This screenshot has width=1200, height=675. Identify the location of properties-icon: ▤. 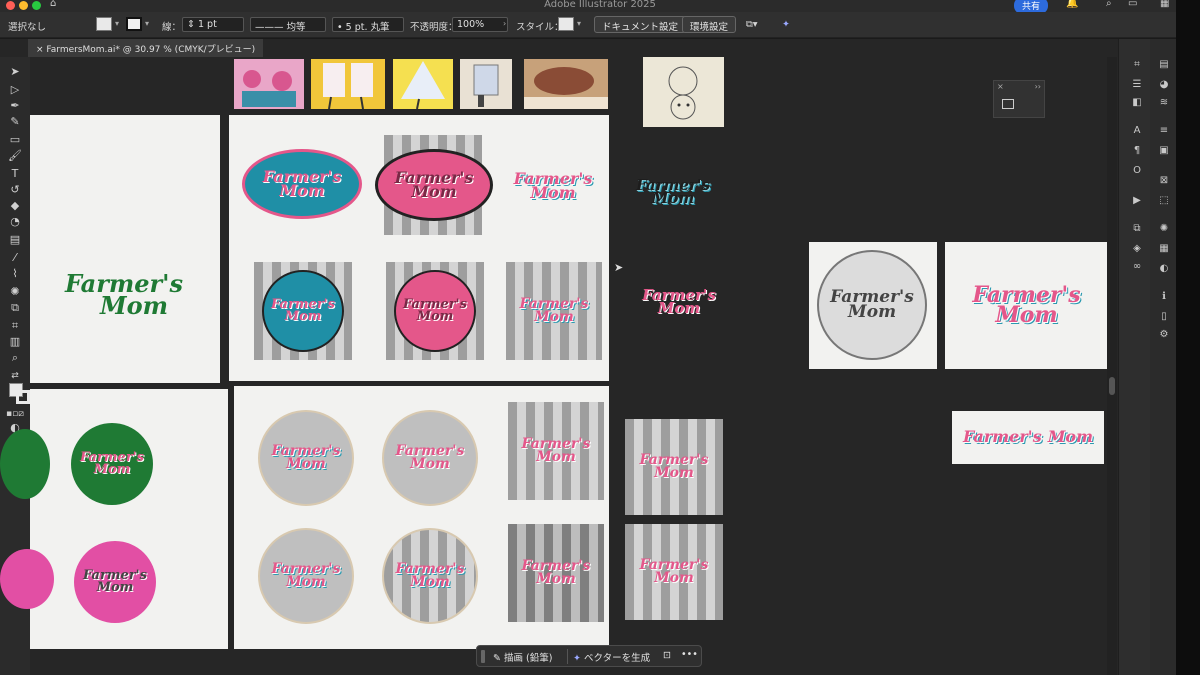
(1164, 65).